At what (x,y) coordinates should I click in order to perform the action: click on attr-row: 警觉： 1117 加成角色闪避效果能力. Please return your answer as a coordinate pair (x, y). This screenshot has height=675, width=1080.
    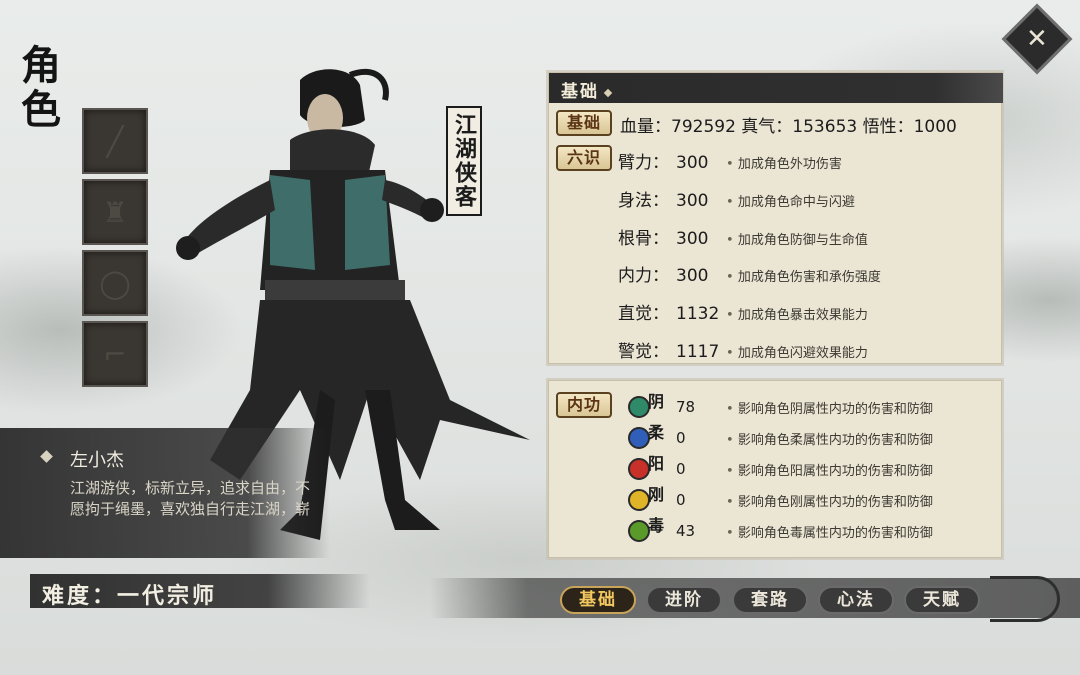
    Looking at the image, I should click on (743, 351).